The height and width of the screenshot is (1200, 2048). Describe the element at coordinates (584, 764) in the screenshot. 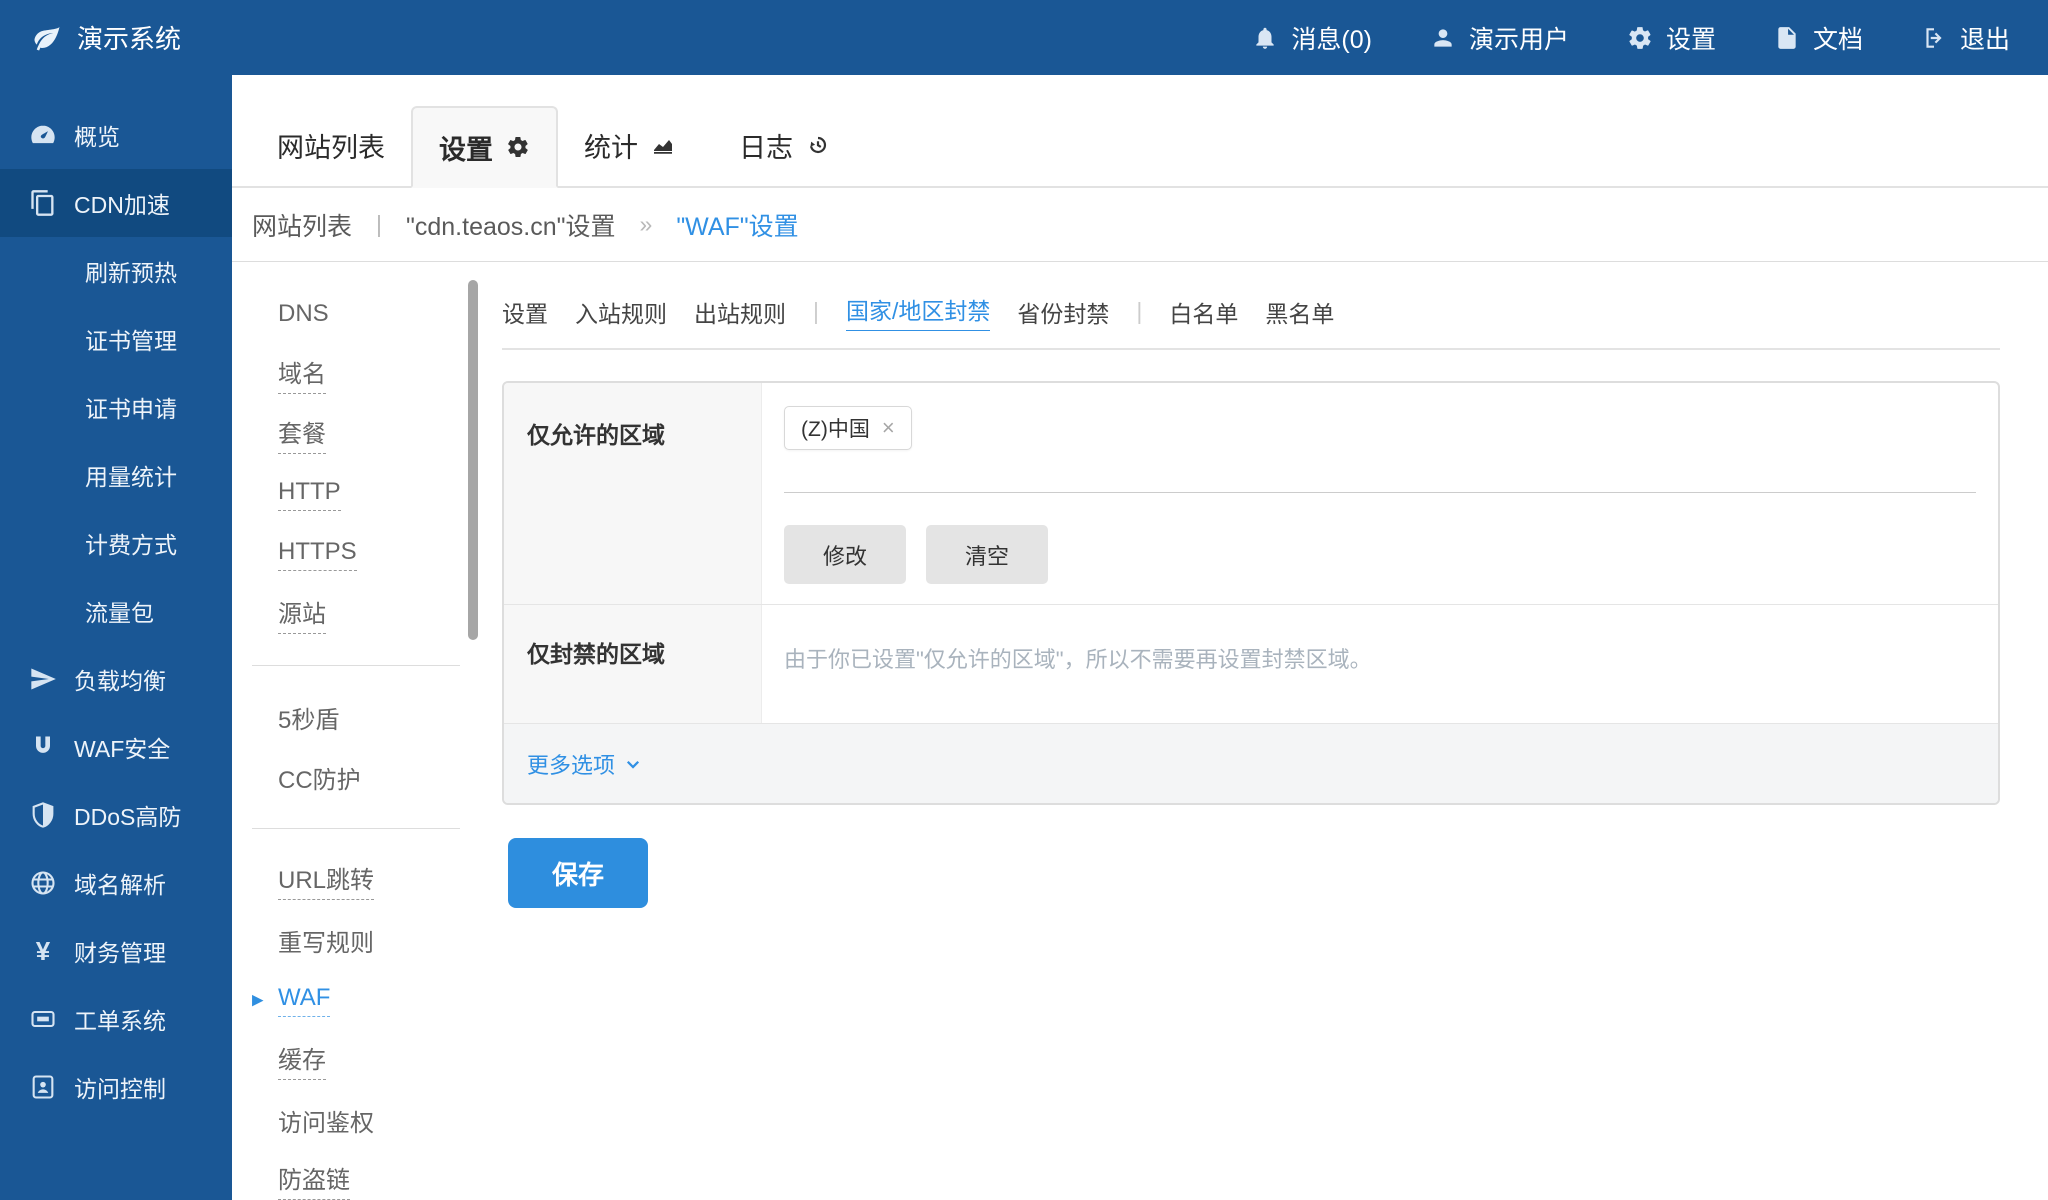

I see `more-options-link: 更多选项` at that location.